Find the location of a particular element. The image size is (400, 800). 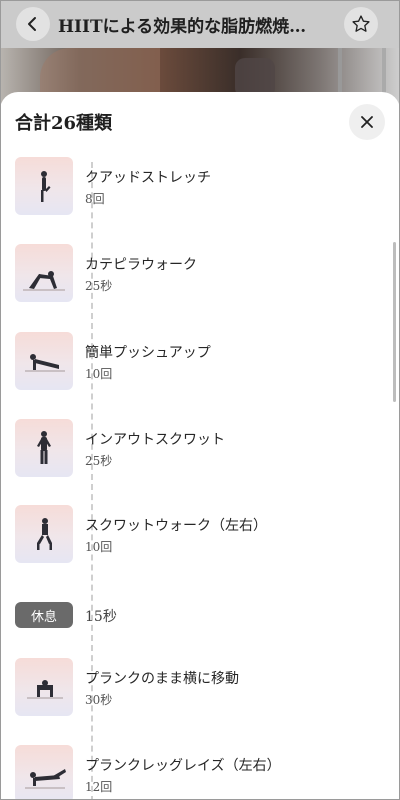

exercise-item: スクワットウォーク（左右） 10回 is located at coordinates (195, 535).